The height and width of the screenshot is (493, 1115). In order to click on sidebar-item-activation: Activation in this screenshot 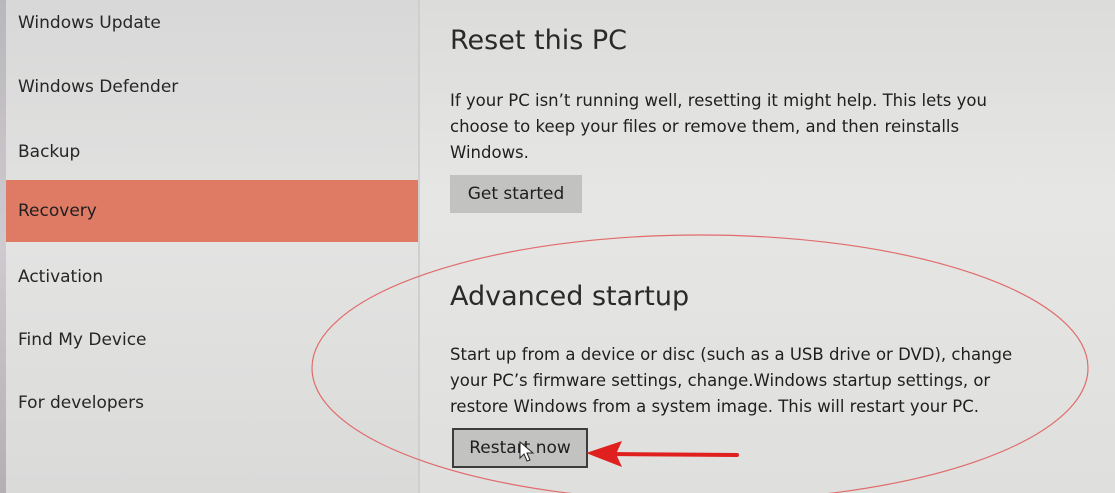, I will do `click(212, 277)`.